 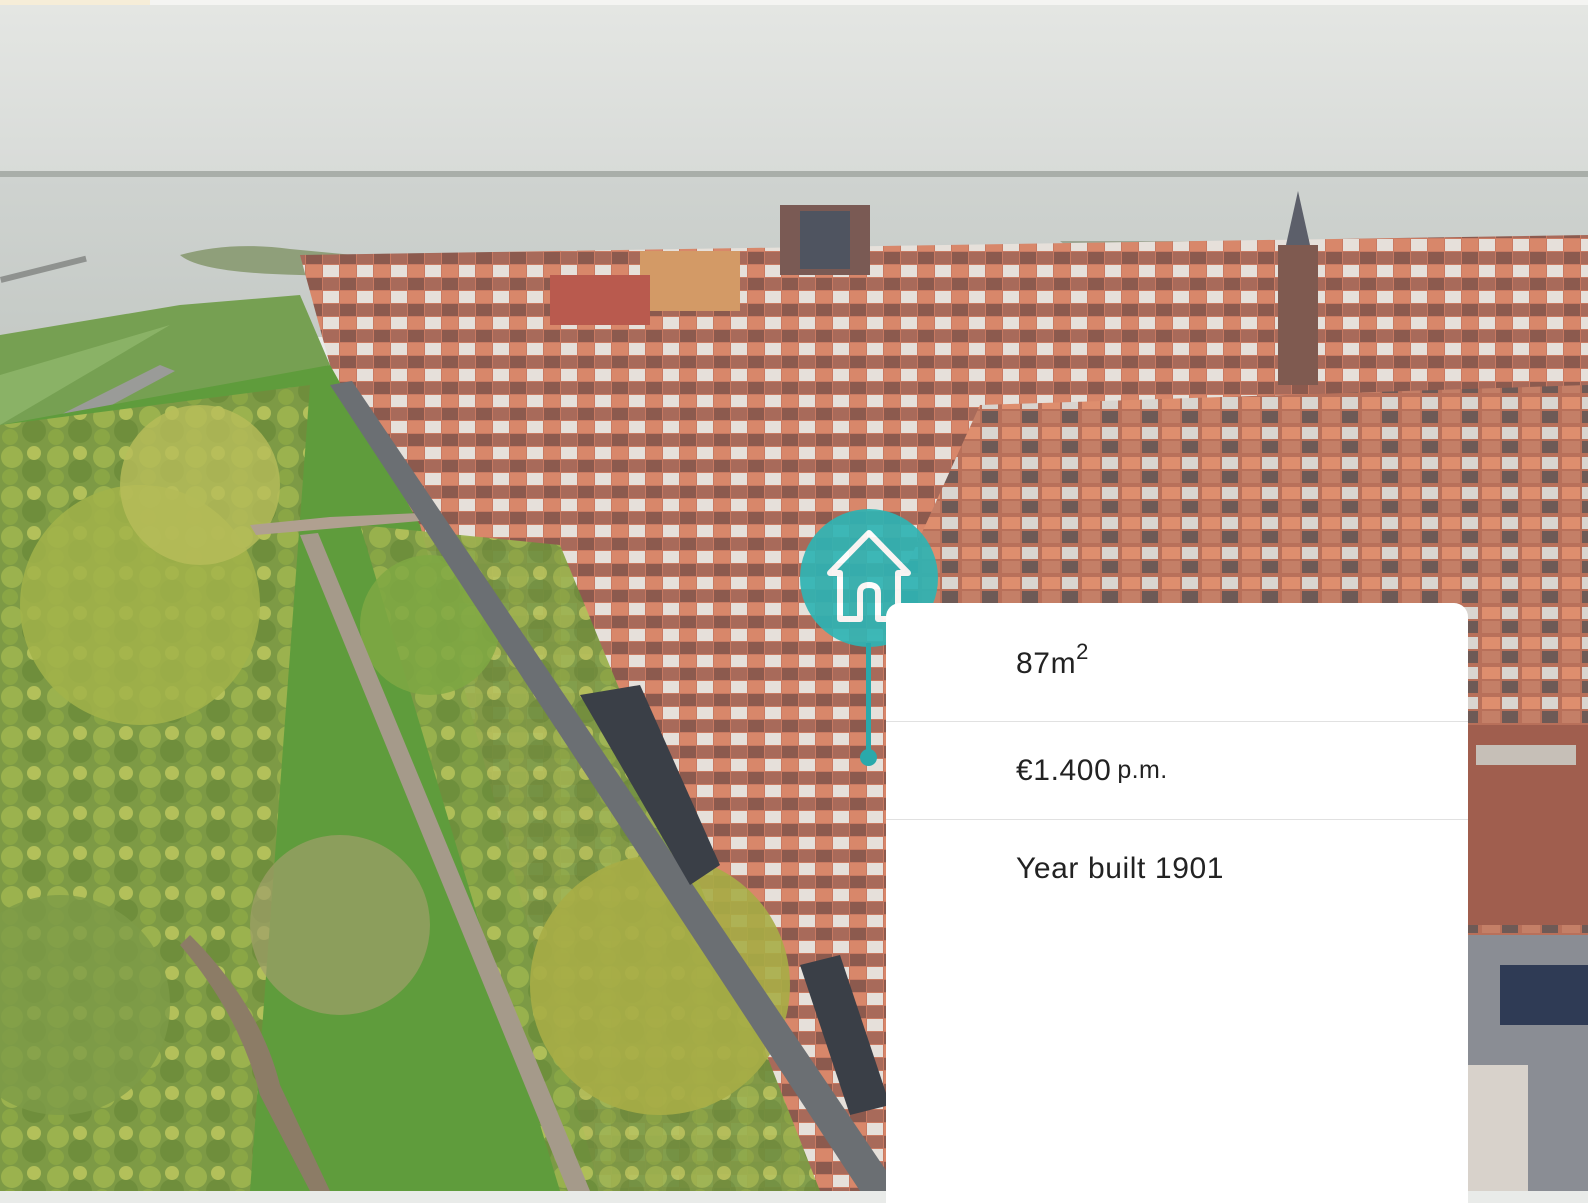 I want to click on area-value: 87m, so click(x=1046, y=663).